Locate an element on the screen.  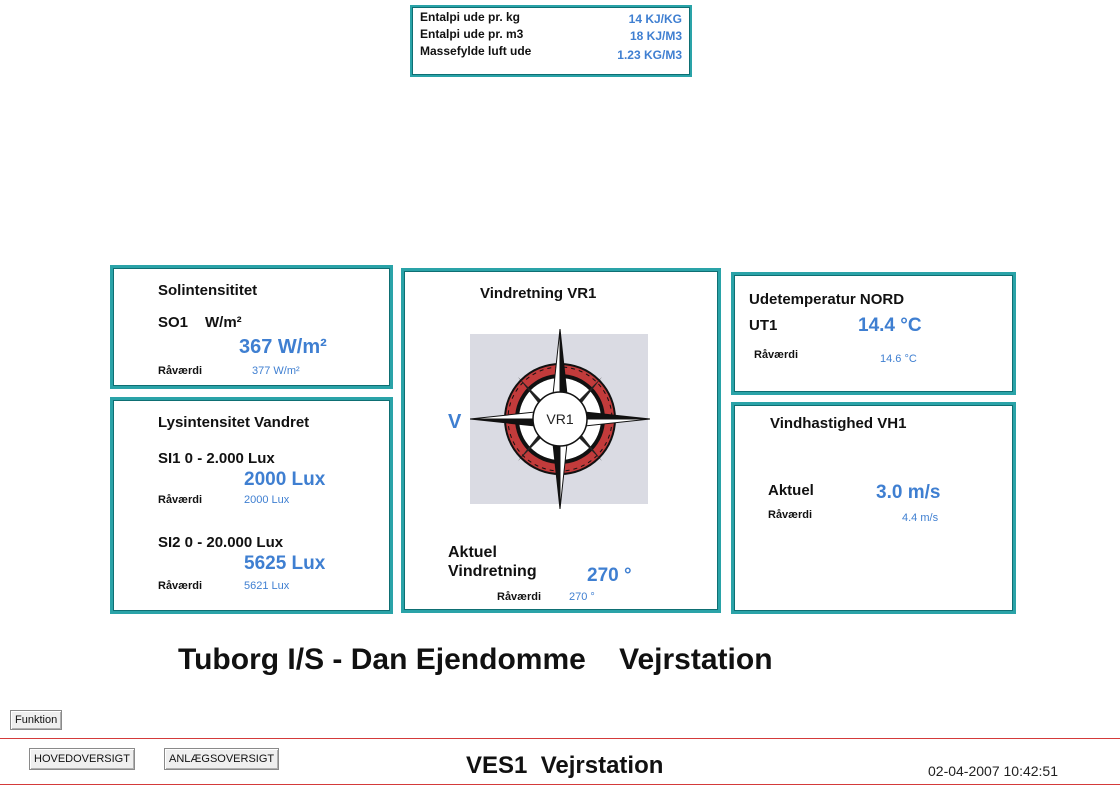
enthalpy-m3-label: Entalpi ude pr. m3 is located at coordinates (472, 34).